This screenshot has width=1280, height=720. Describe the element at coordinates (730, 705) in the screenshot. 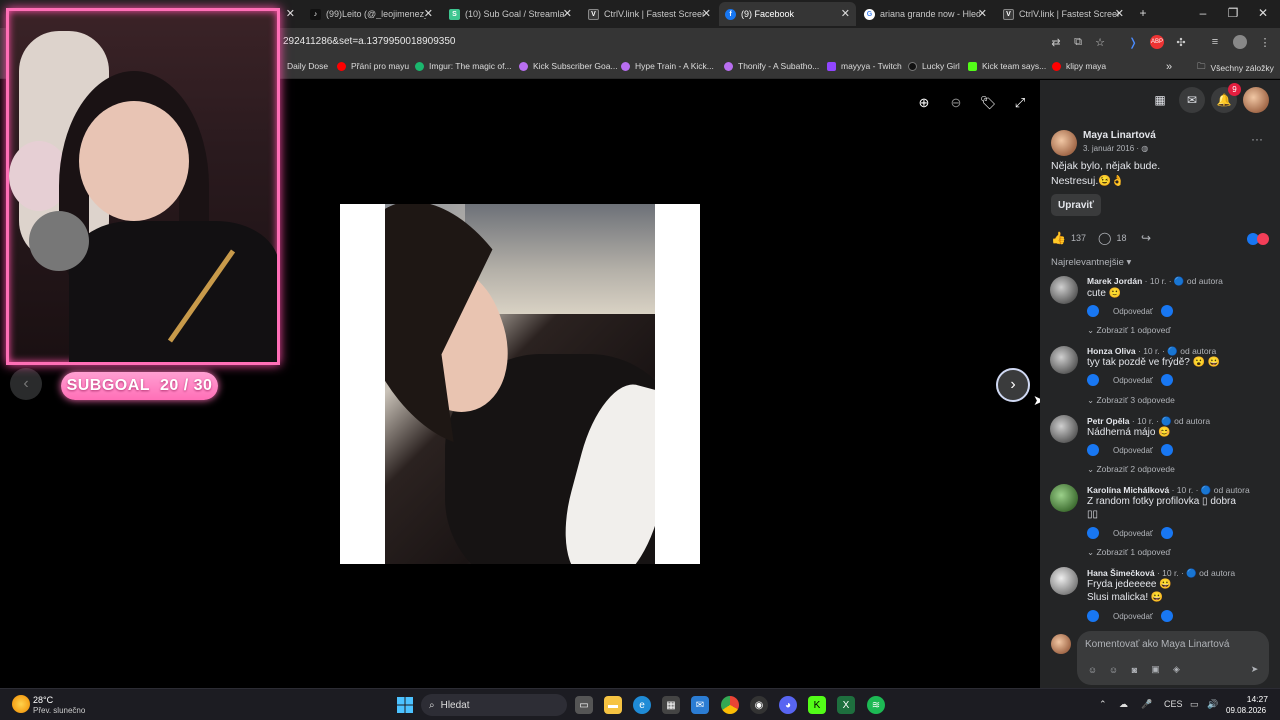

I see `chrome-icon` at that location.